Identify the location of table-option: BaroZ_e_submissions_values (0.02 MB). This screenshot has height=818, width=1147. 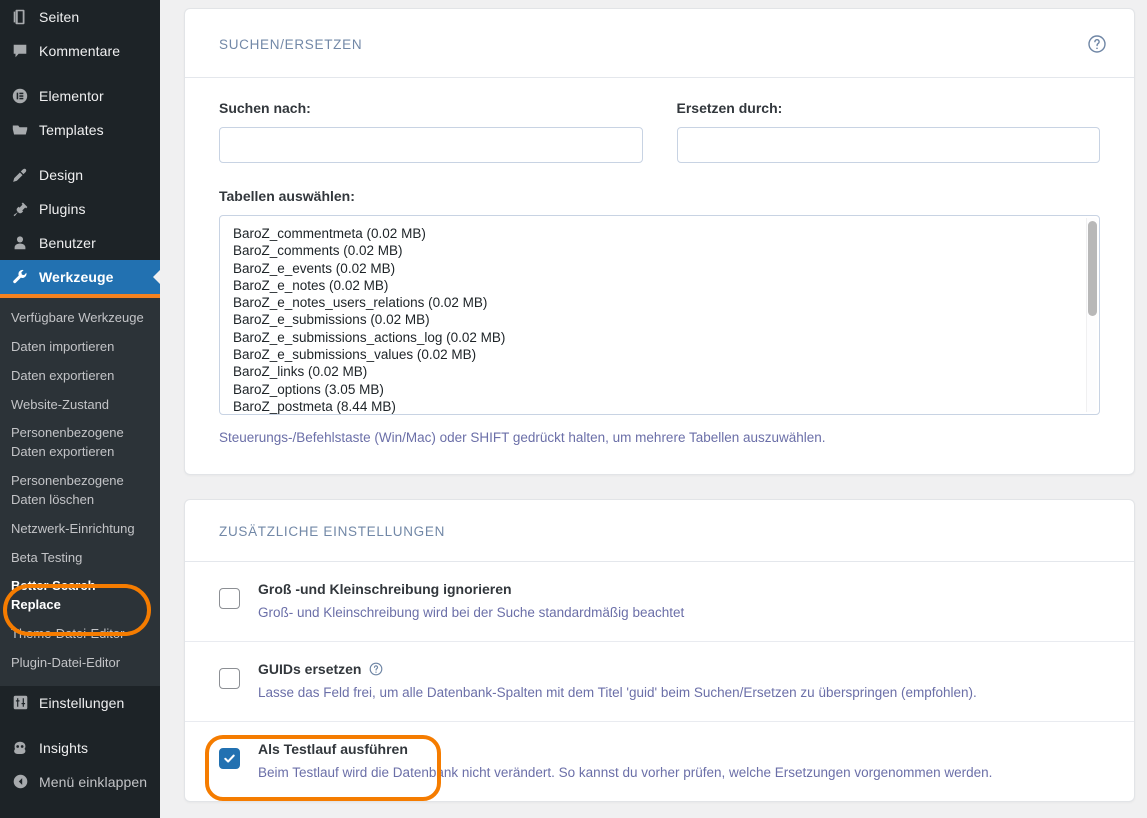
(666, 354).